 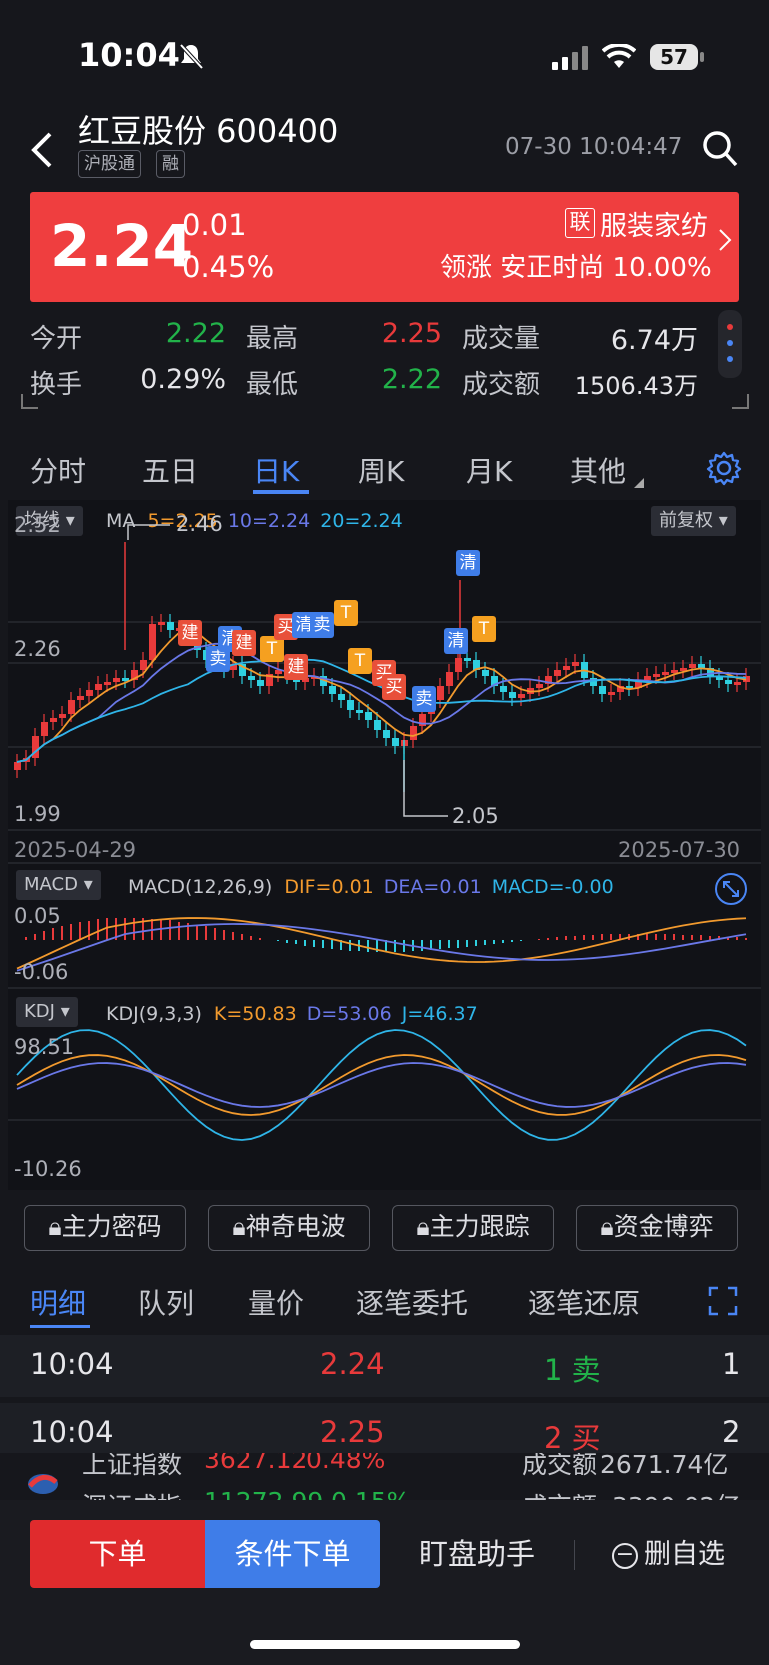 What do you see at coordinates (384, 247) in the screenshot?
I see `quote-box: 2.24 0.01 0.45% 联 服装家纺 领涨 安正时尚 10.00%` at bounding box center [384, 247].